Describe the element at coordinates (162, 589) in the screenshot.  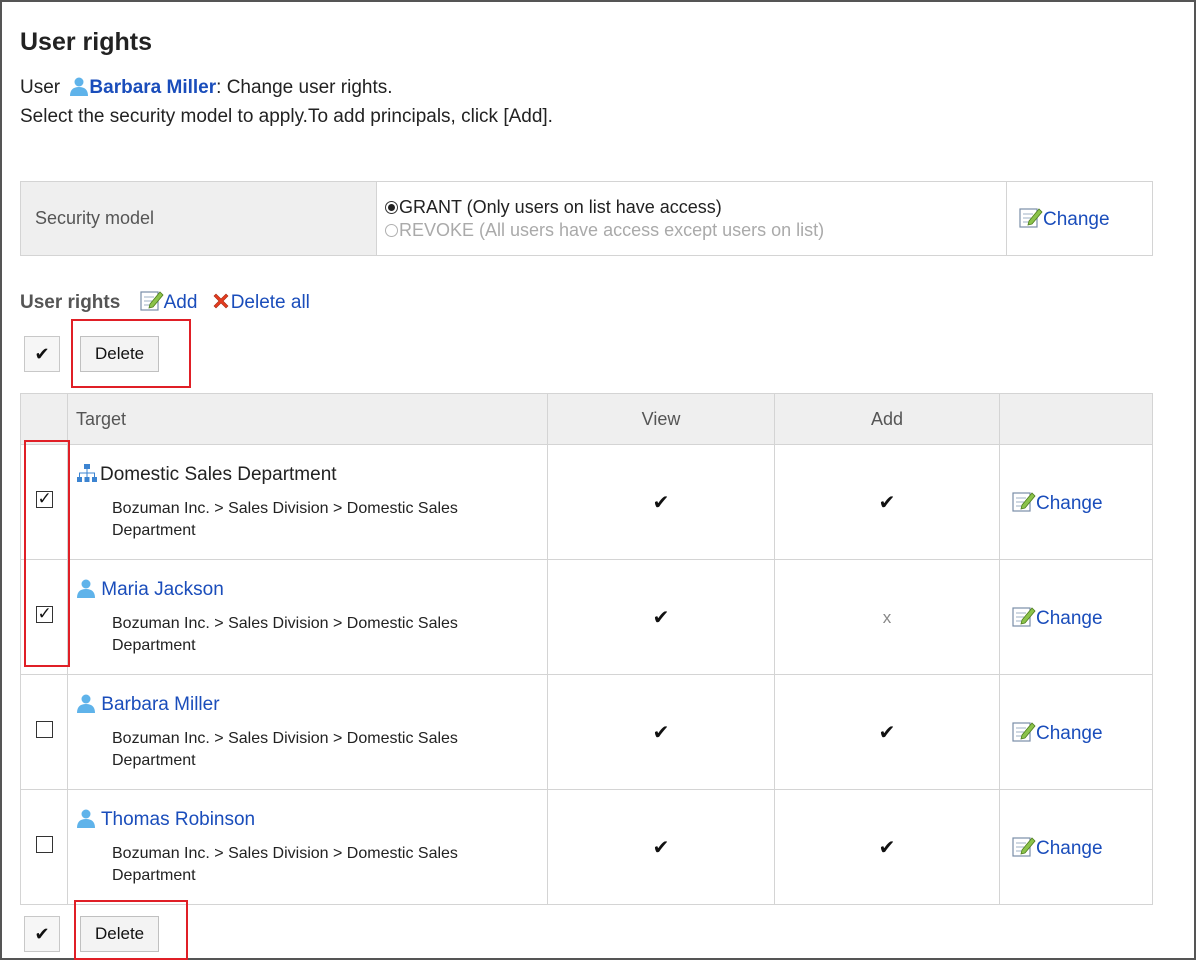
I see `target-name-label: Maria Jackson` at that location.